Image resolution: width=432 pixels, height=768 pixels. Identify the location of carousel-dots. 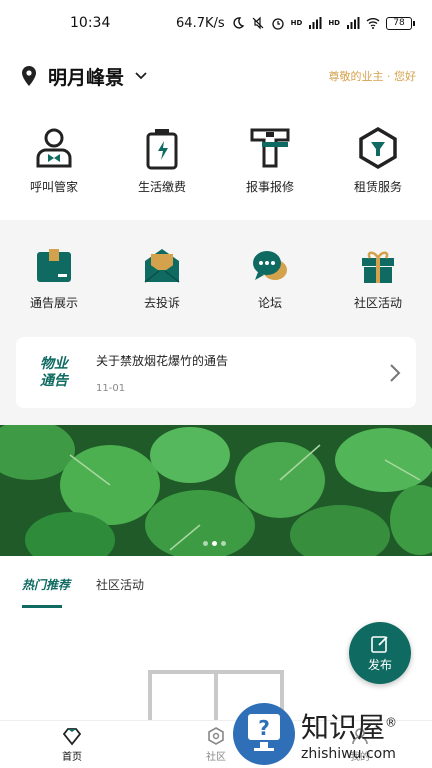
(214, 543).